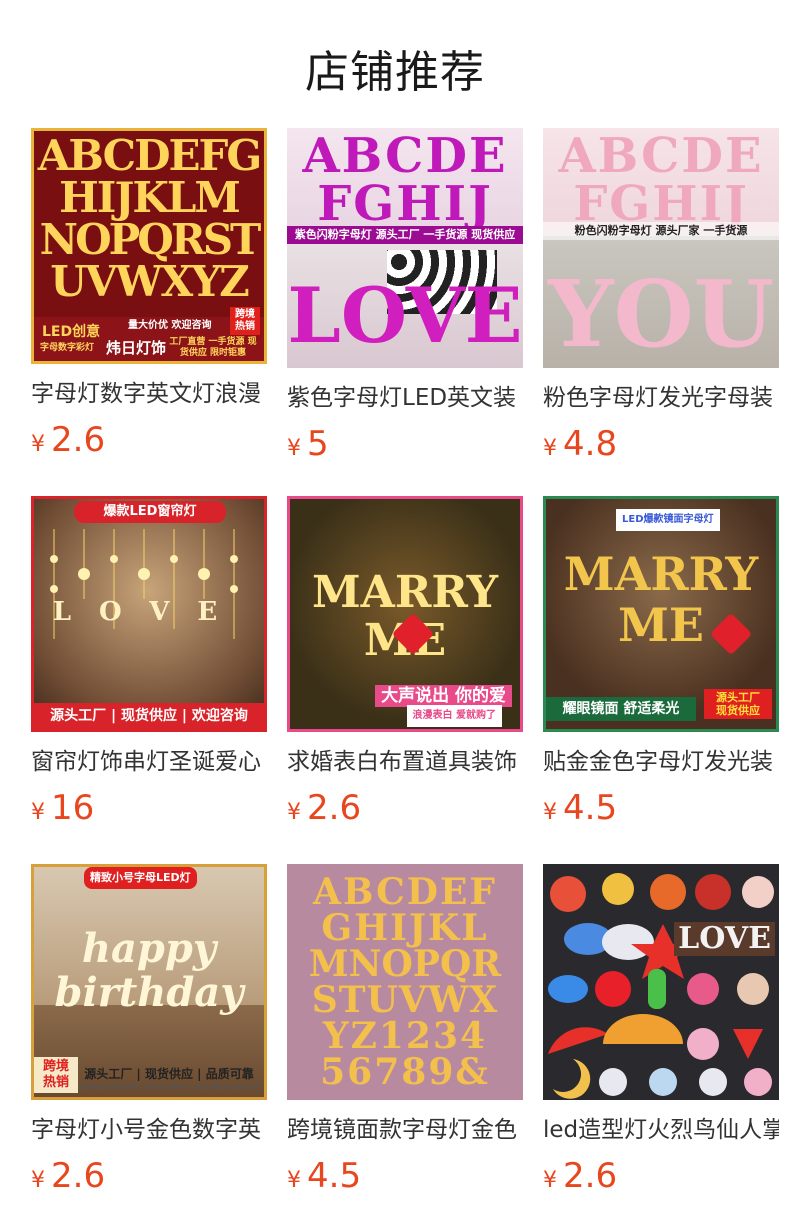 The height and width of the screenshot is (1232, 790). I want to click on product-name: 字母灯小号金色数字英, so click(149, 1130).